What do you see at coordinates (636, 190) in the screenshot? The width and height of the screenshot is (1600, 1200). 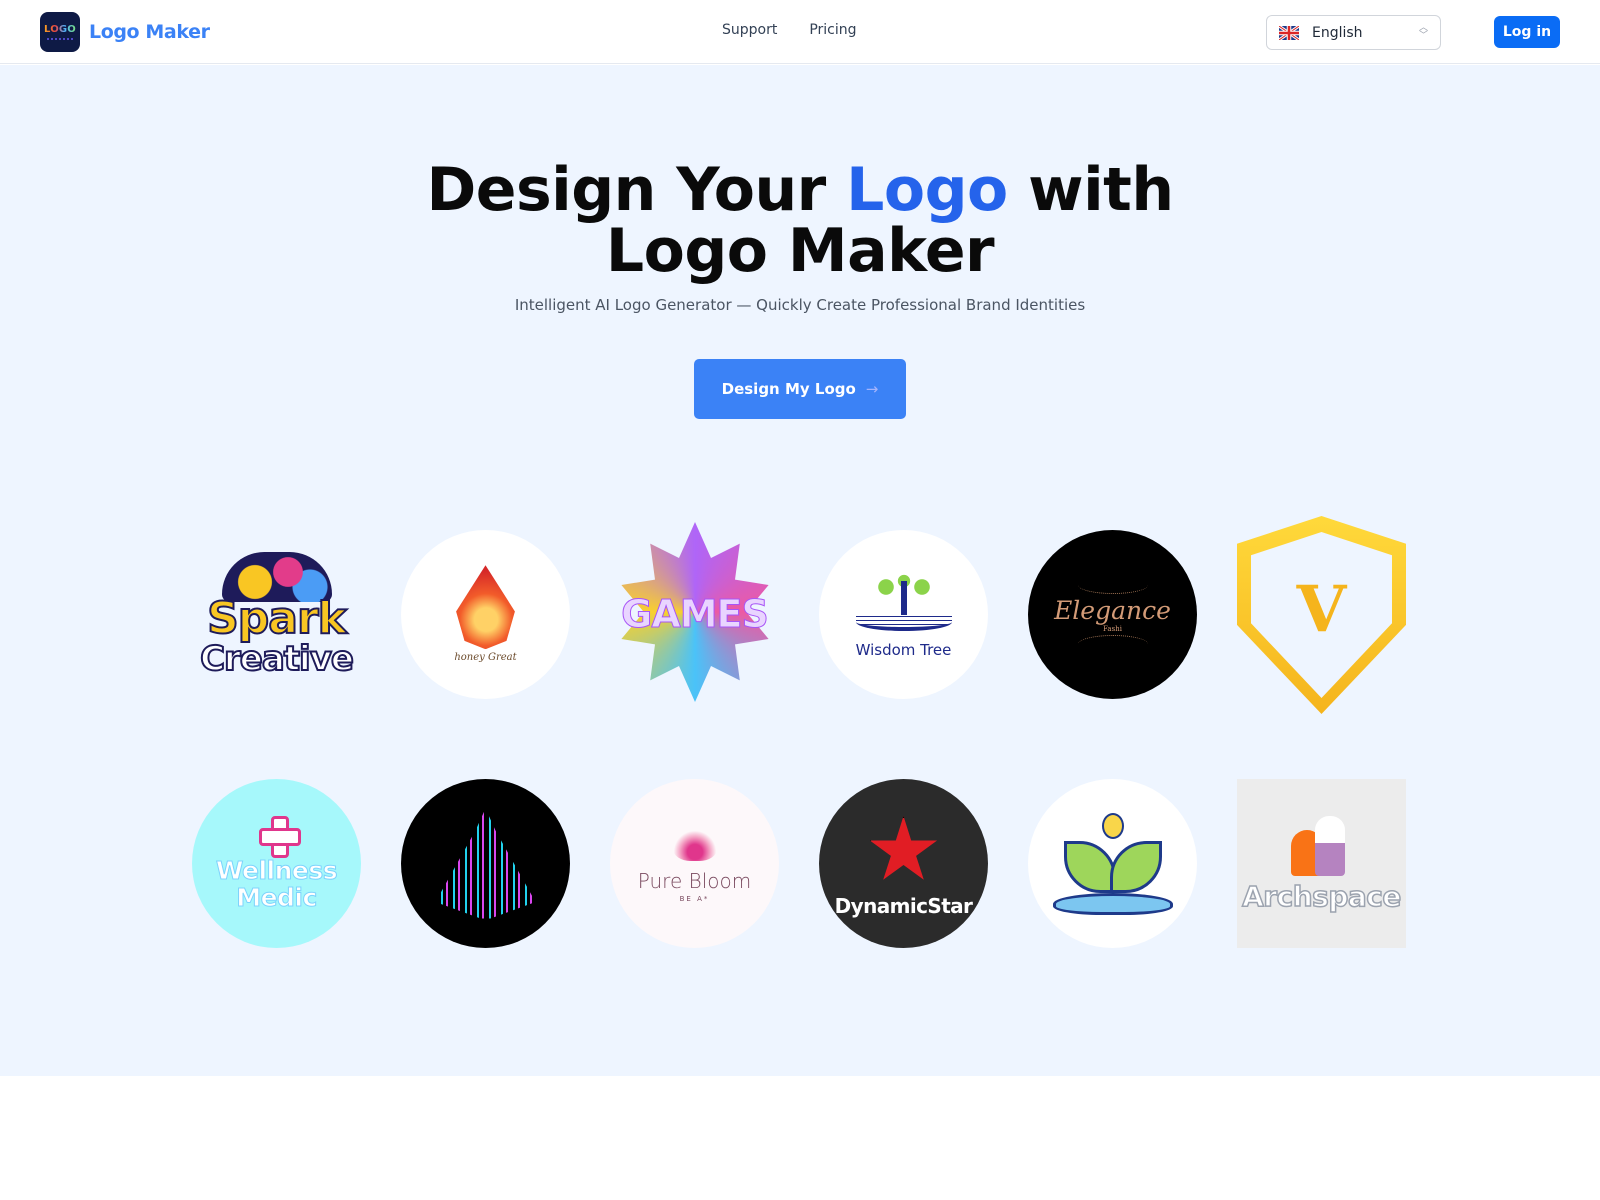 I see `hero-title-part1: Design Your` at bounding box center [636, 190].